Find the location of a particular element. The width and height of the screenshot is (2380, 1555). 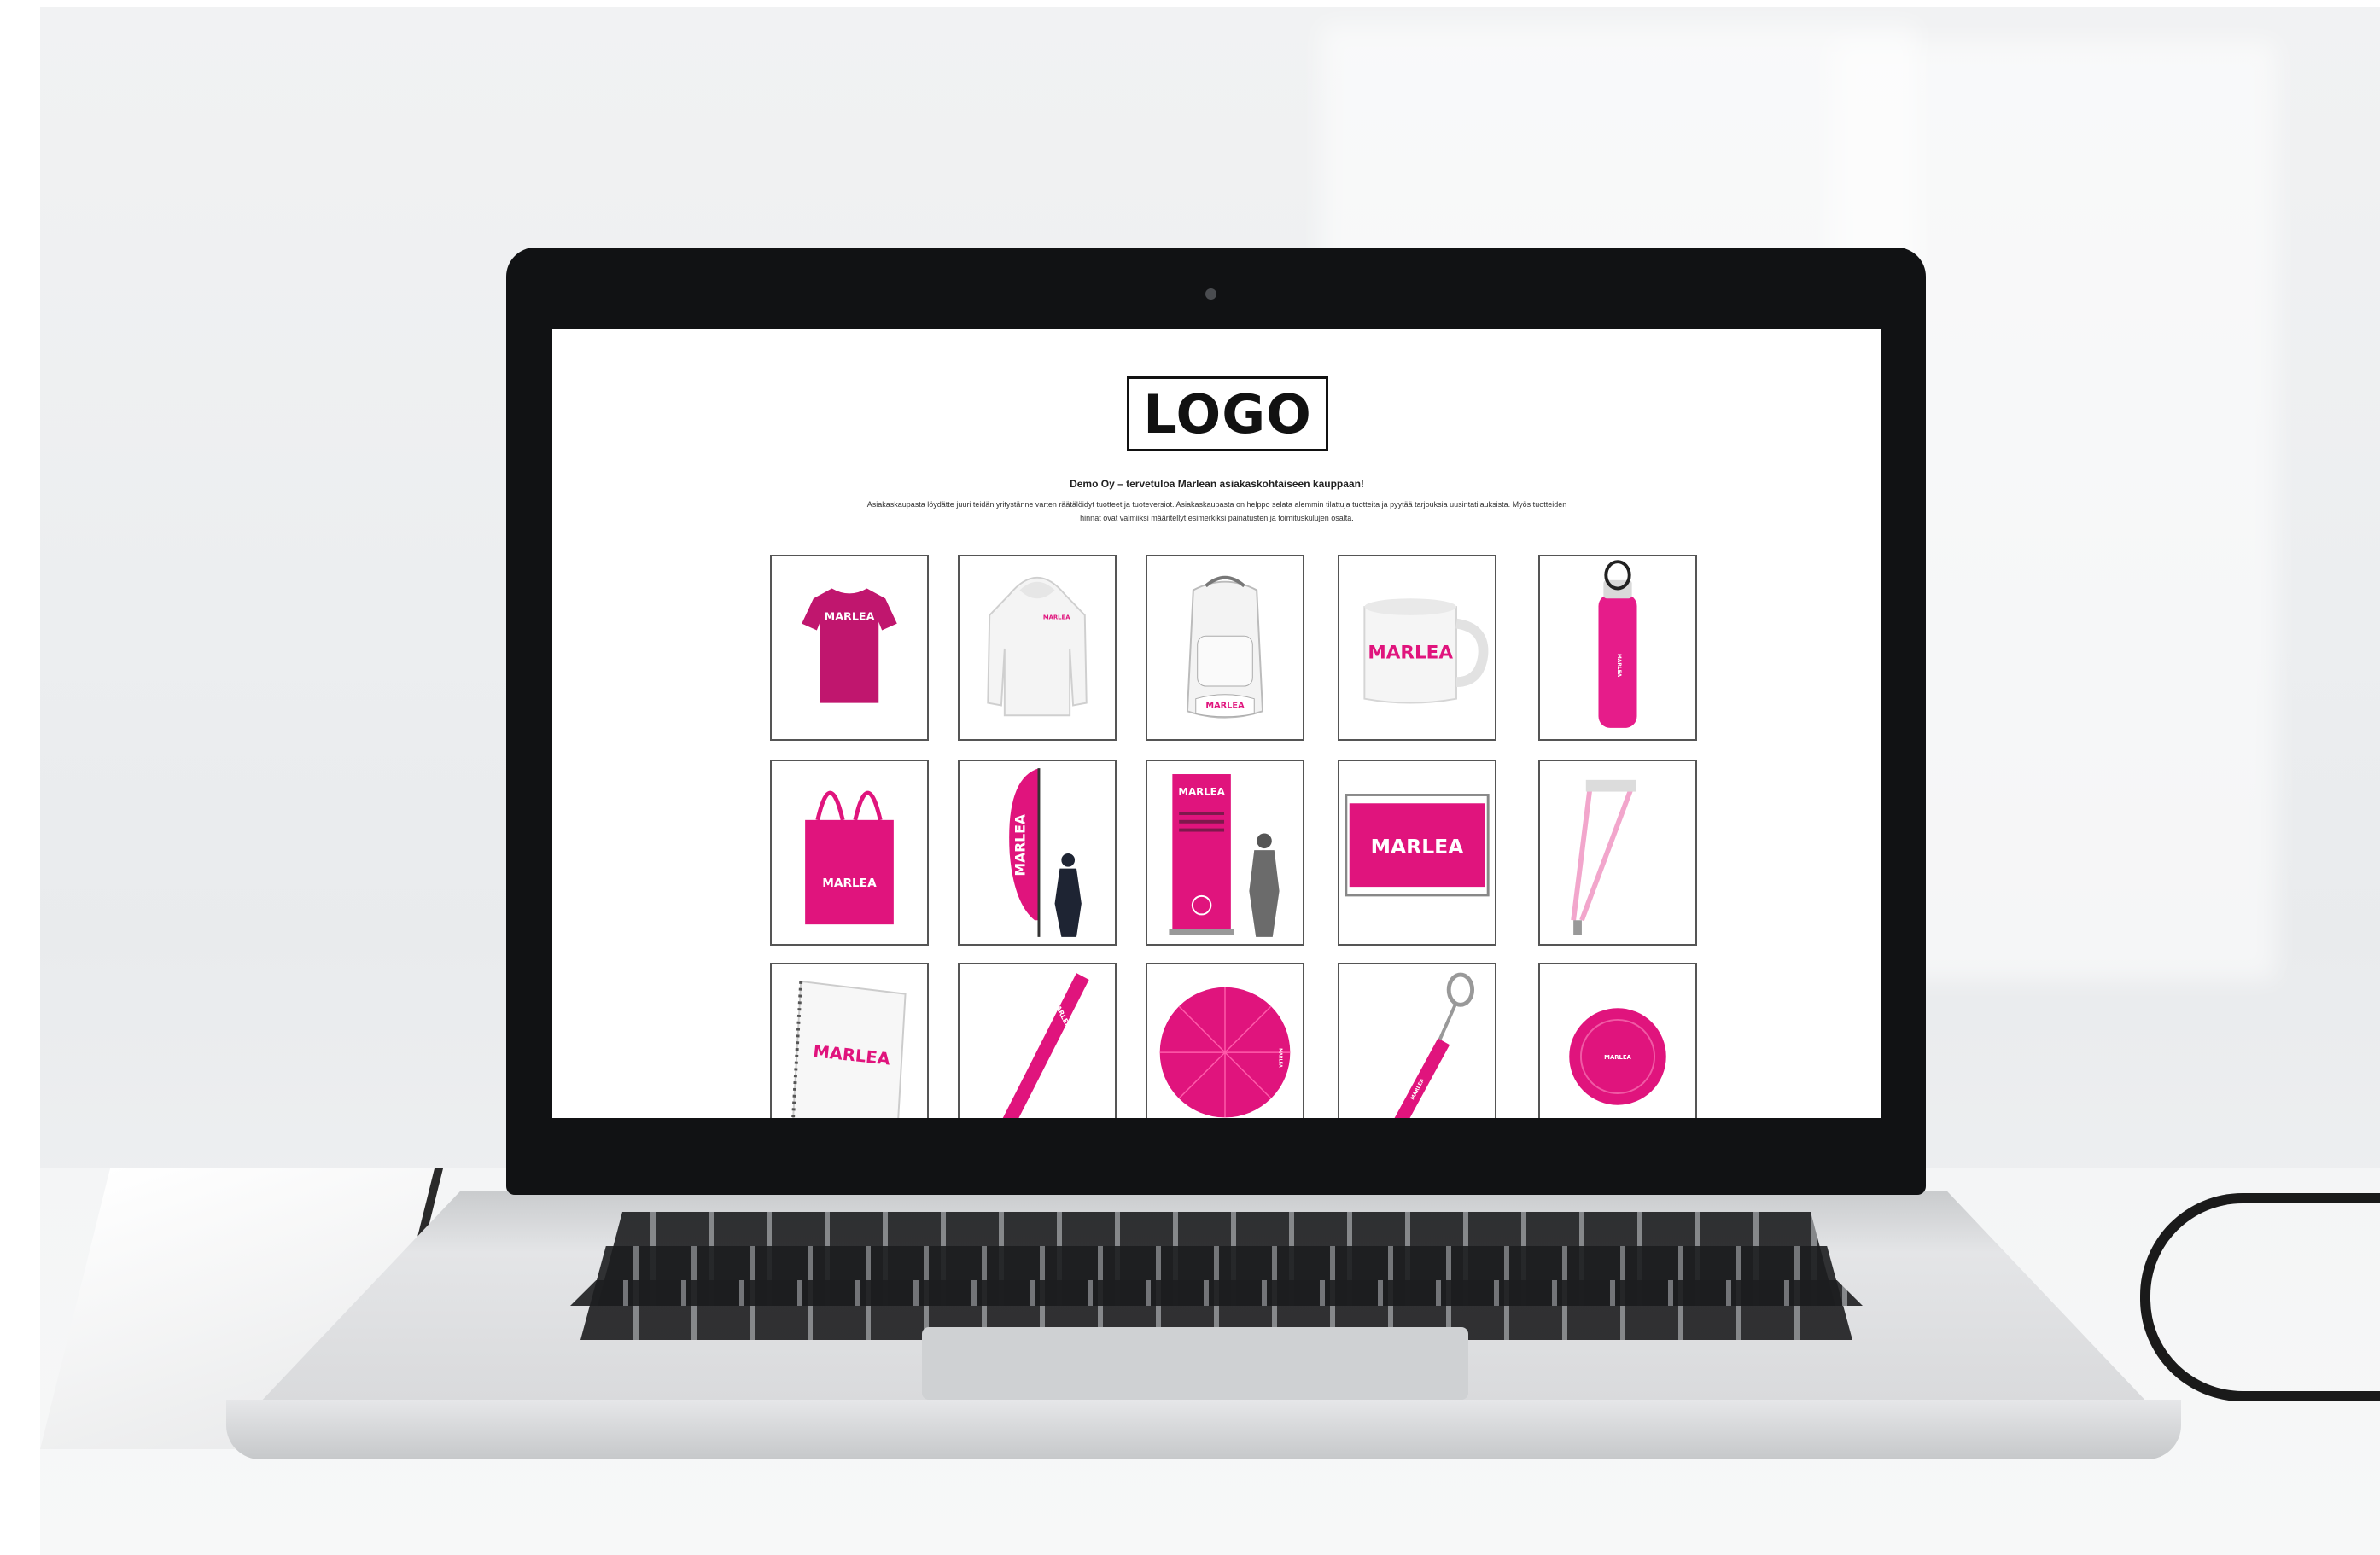

backpack-icon: MARLEA is located at coordinates (1225, 647).